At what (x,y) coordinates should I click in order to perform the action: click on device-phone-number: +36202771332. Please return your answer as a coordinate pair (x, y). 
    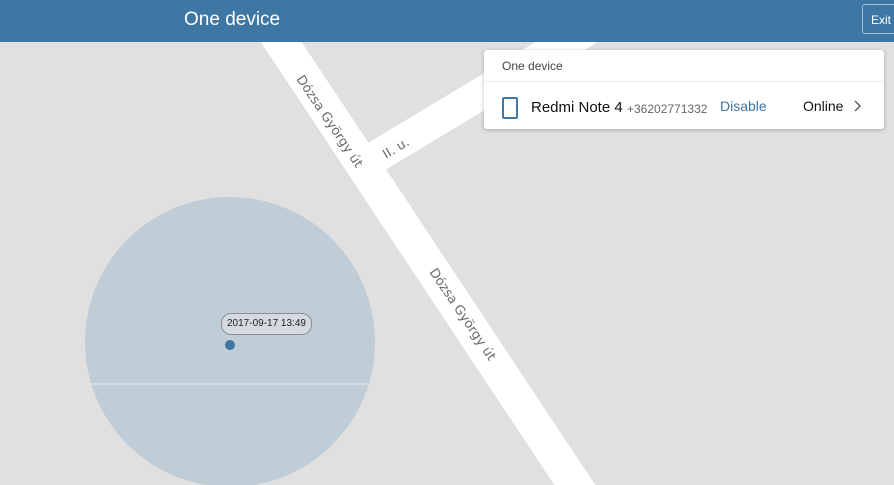
    Looking at the image, I should click on (667, 109).